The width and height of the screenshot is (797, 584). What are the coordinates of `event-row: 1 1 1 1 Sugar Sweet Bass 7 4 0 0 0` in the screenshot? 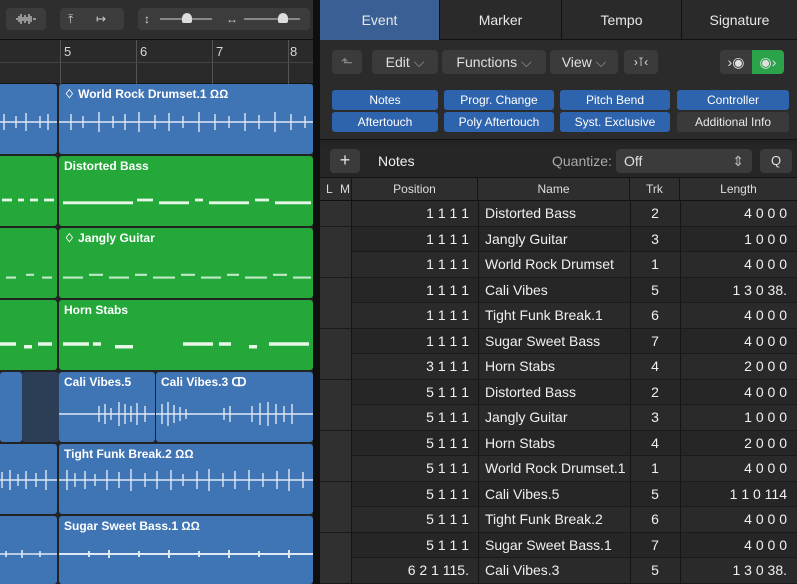 It's located at (558, 341).